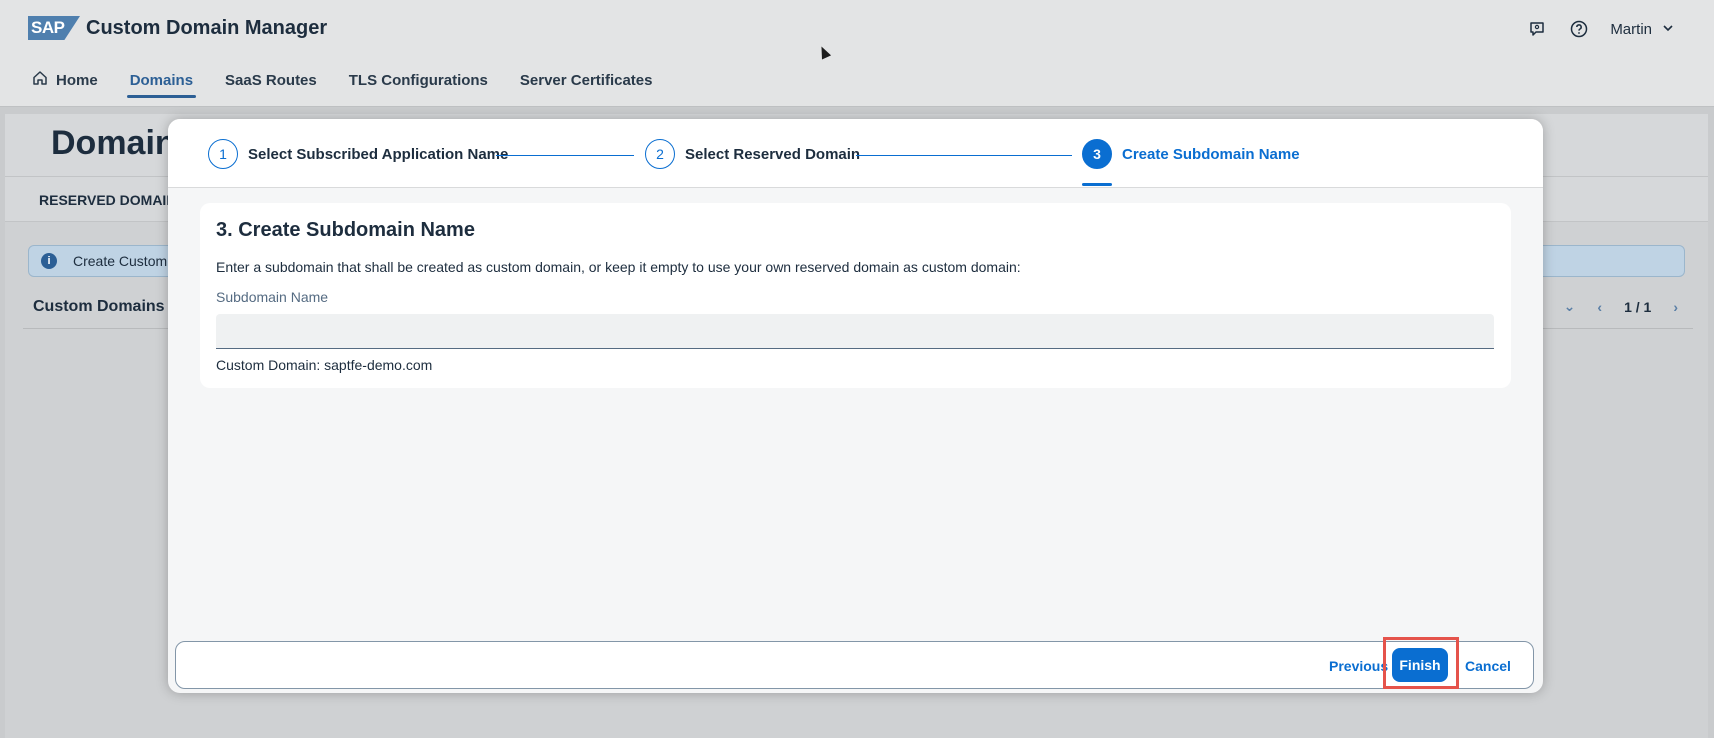  I want to click on app-title: Custom Domain Manager, so click(207, 28).